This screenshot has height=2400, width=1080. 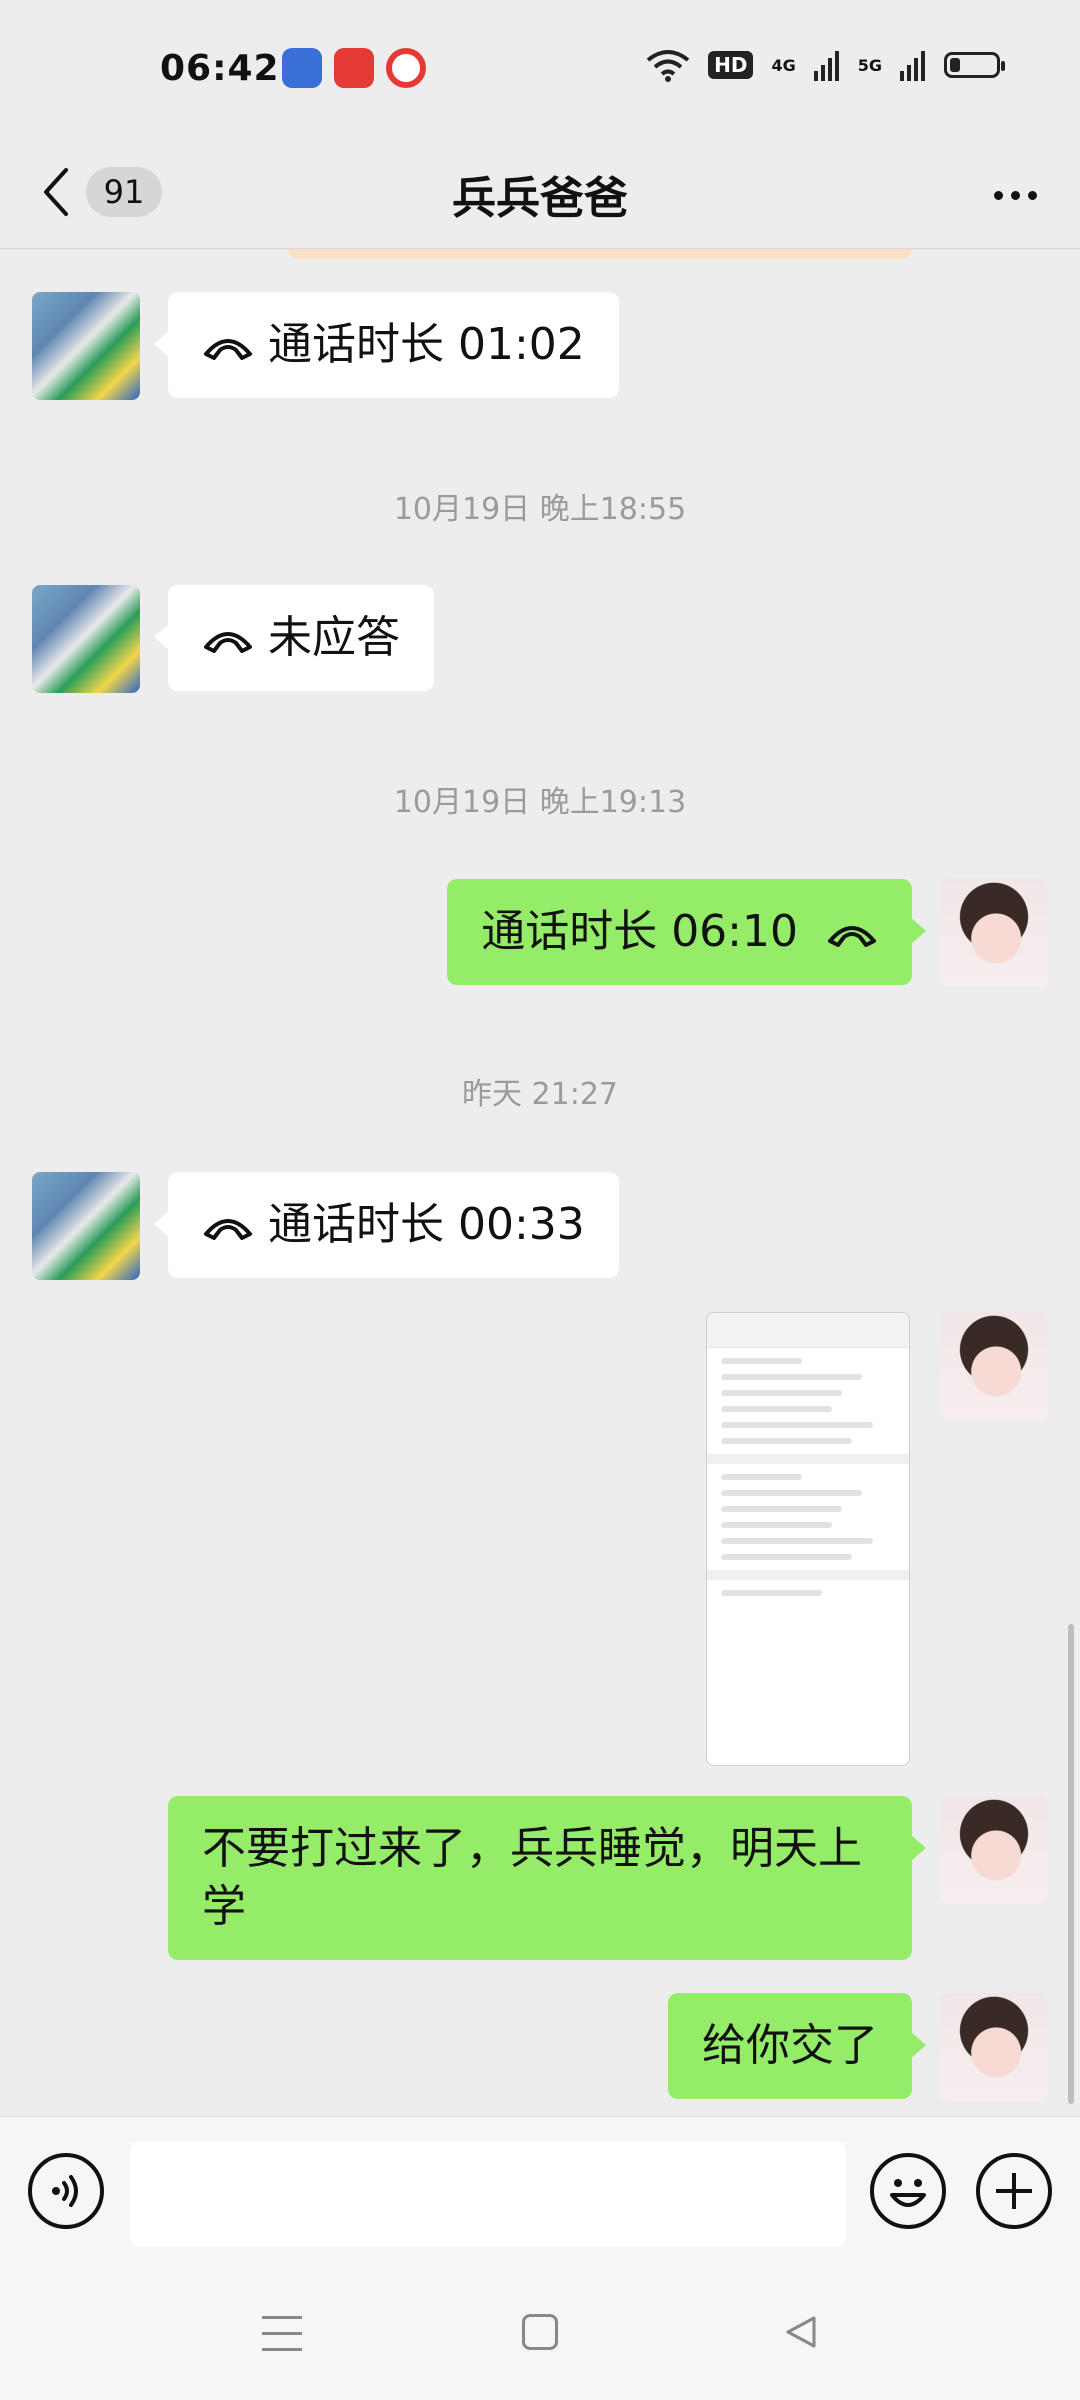 I want to click on video-app-icon, so click(x=354, y=68).